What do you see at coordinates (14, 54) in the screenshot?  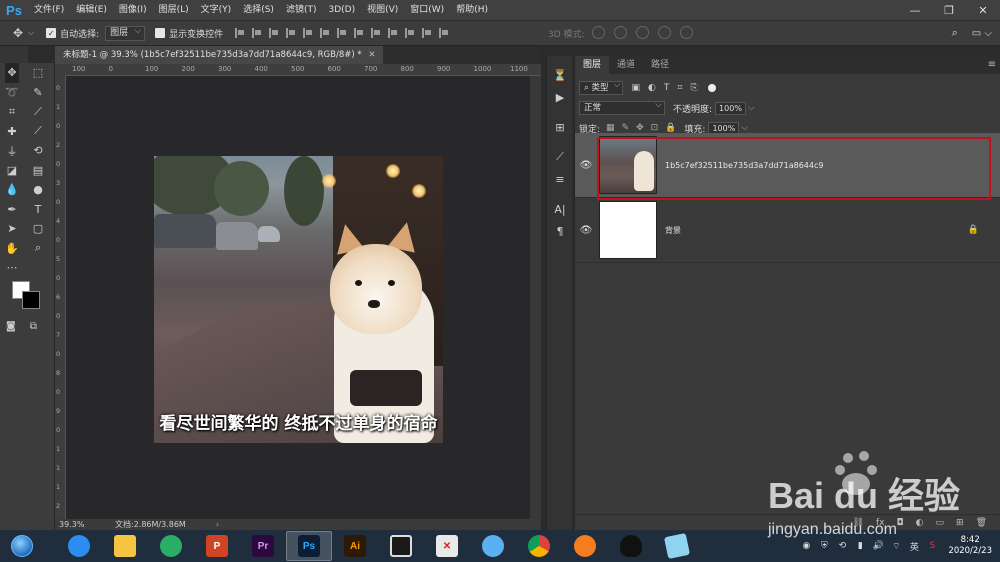 I see `tools-header` at bounding box center [14, 54].